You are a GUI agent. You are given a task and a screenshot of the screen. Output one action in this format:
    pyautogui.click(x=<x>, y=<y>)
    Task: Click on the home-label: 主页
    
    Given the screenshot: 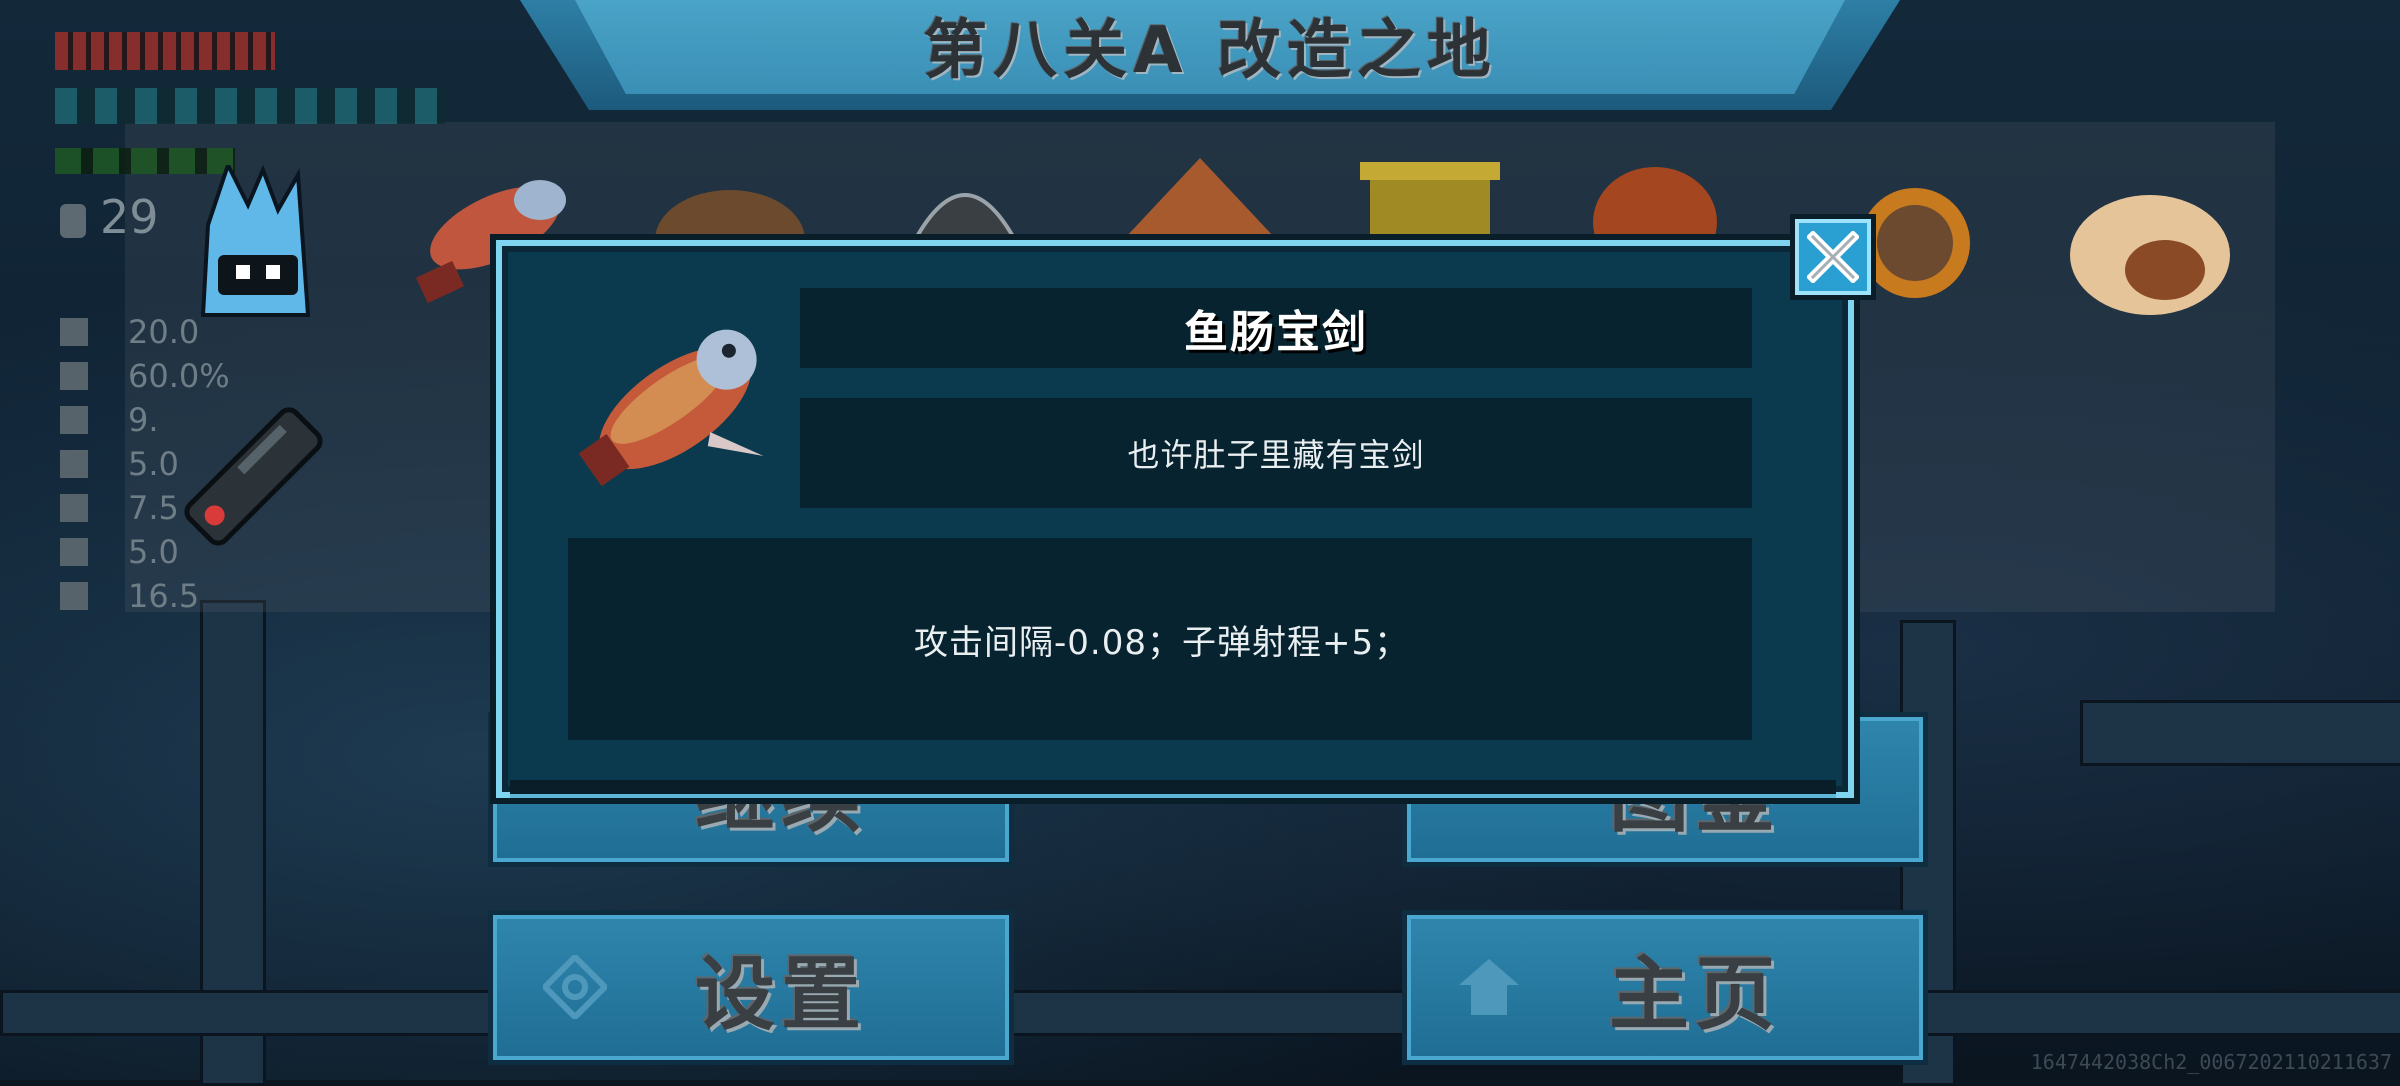 What is the action you would take?
    pyautogui.click(x=1695, y=994)
    